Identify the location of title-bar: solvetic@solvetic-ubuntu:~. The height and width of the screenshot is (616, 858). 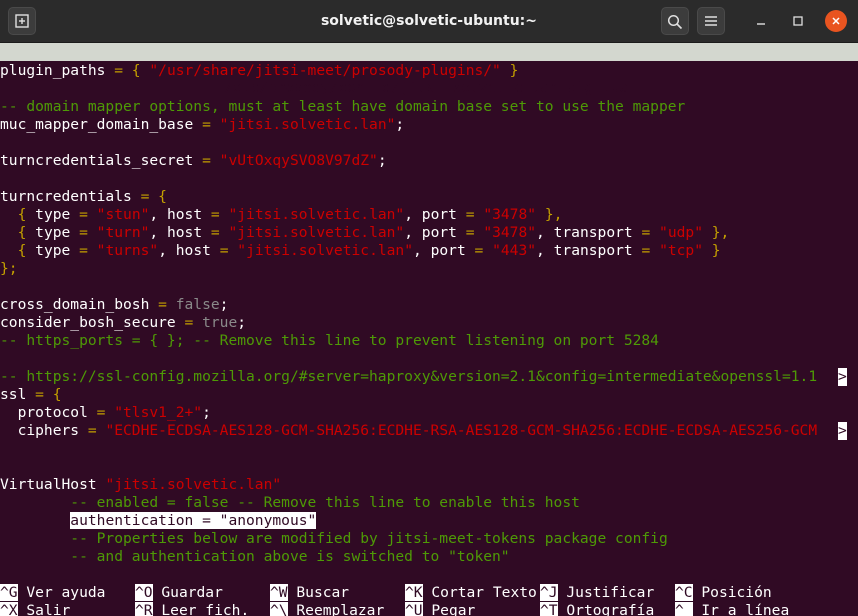
(429, 21).